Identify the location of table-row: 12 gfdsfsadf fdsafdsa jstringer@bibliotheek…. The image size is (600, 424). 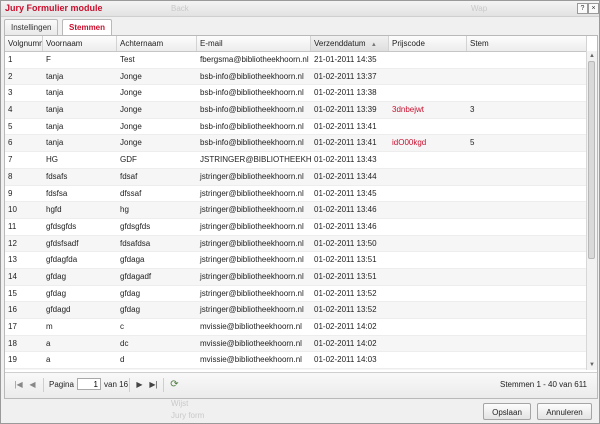
(296, 244).